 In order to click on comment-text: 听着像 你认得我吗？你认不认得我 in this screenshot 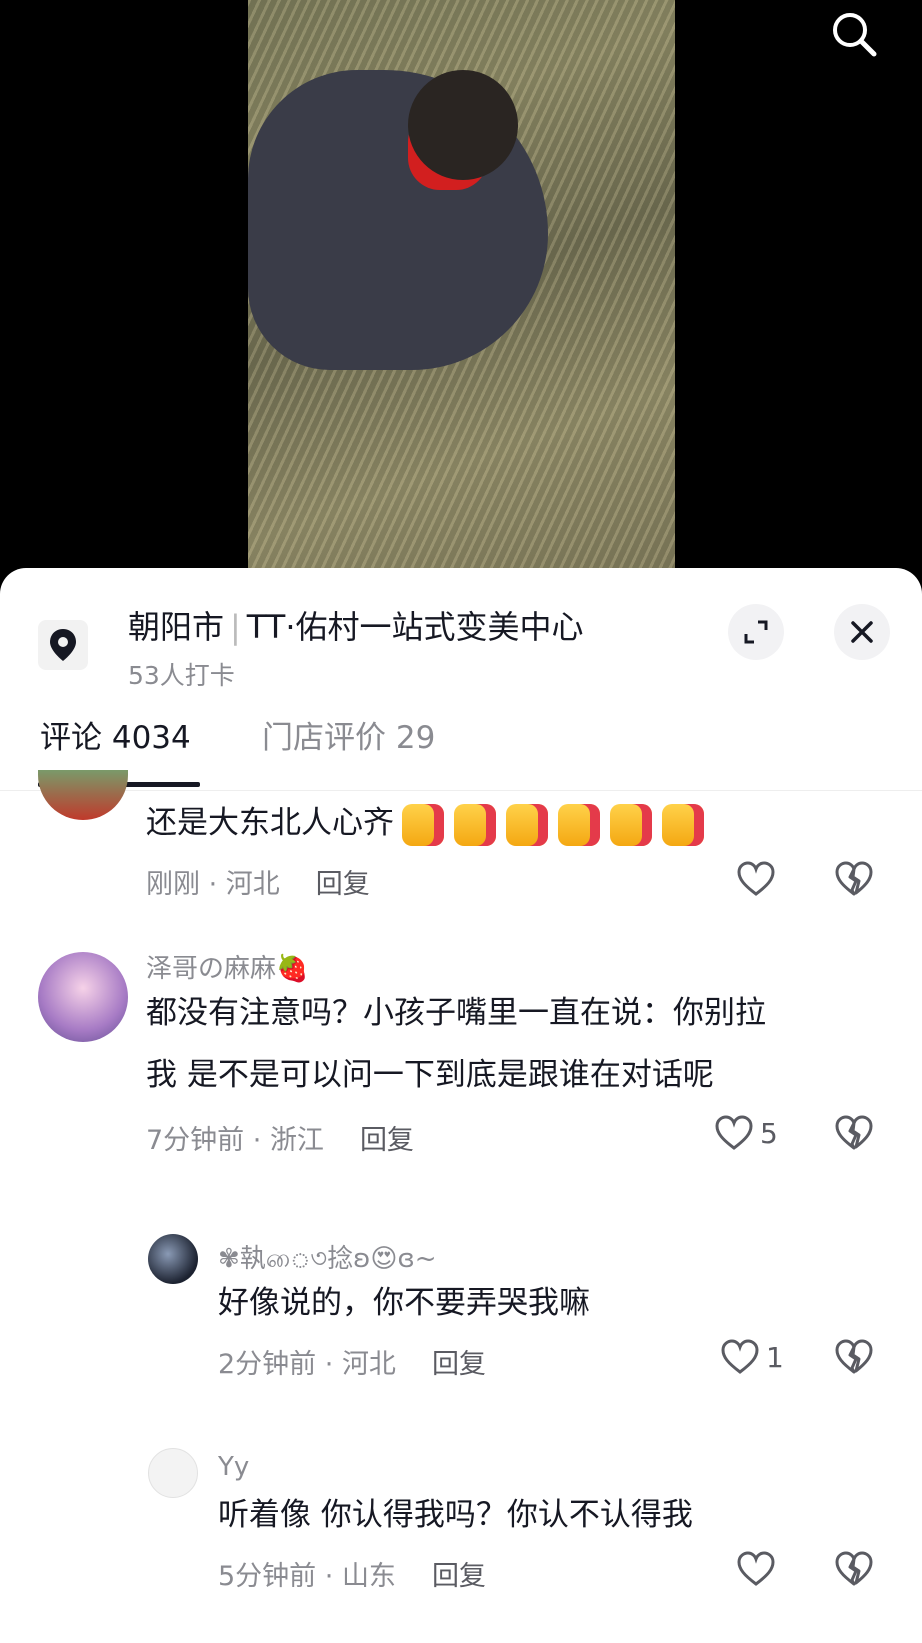, I will do `click(455, 1515)`.